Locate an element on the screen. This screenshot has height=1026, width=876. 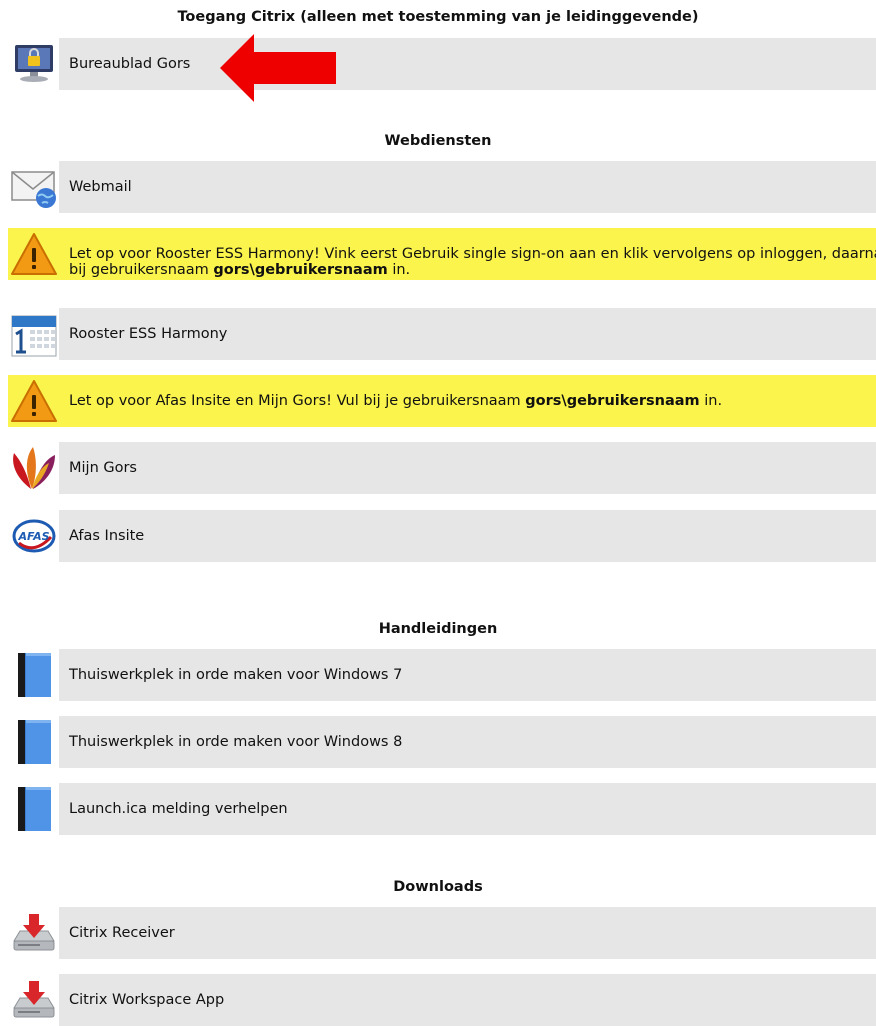
link-citrix-receiver: Citrix Receiver is located at coordinates (442, 933).